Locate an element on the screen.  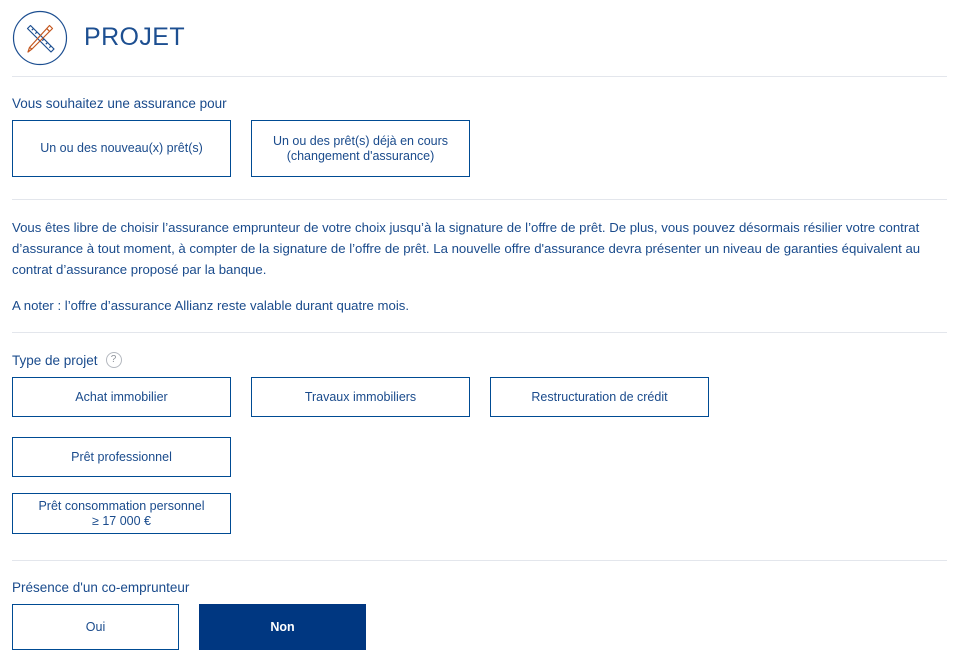
project-type-achat-immobilier-label: Achat immobilier is located at coordinates (121, 396).